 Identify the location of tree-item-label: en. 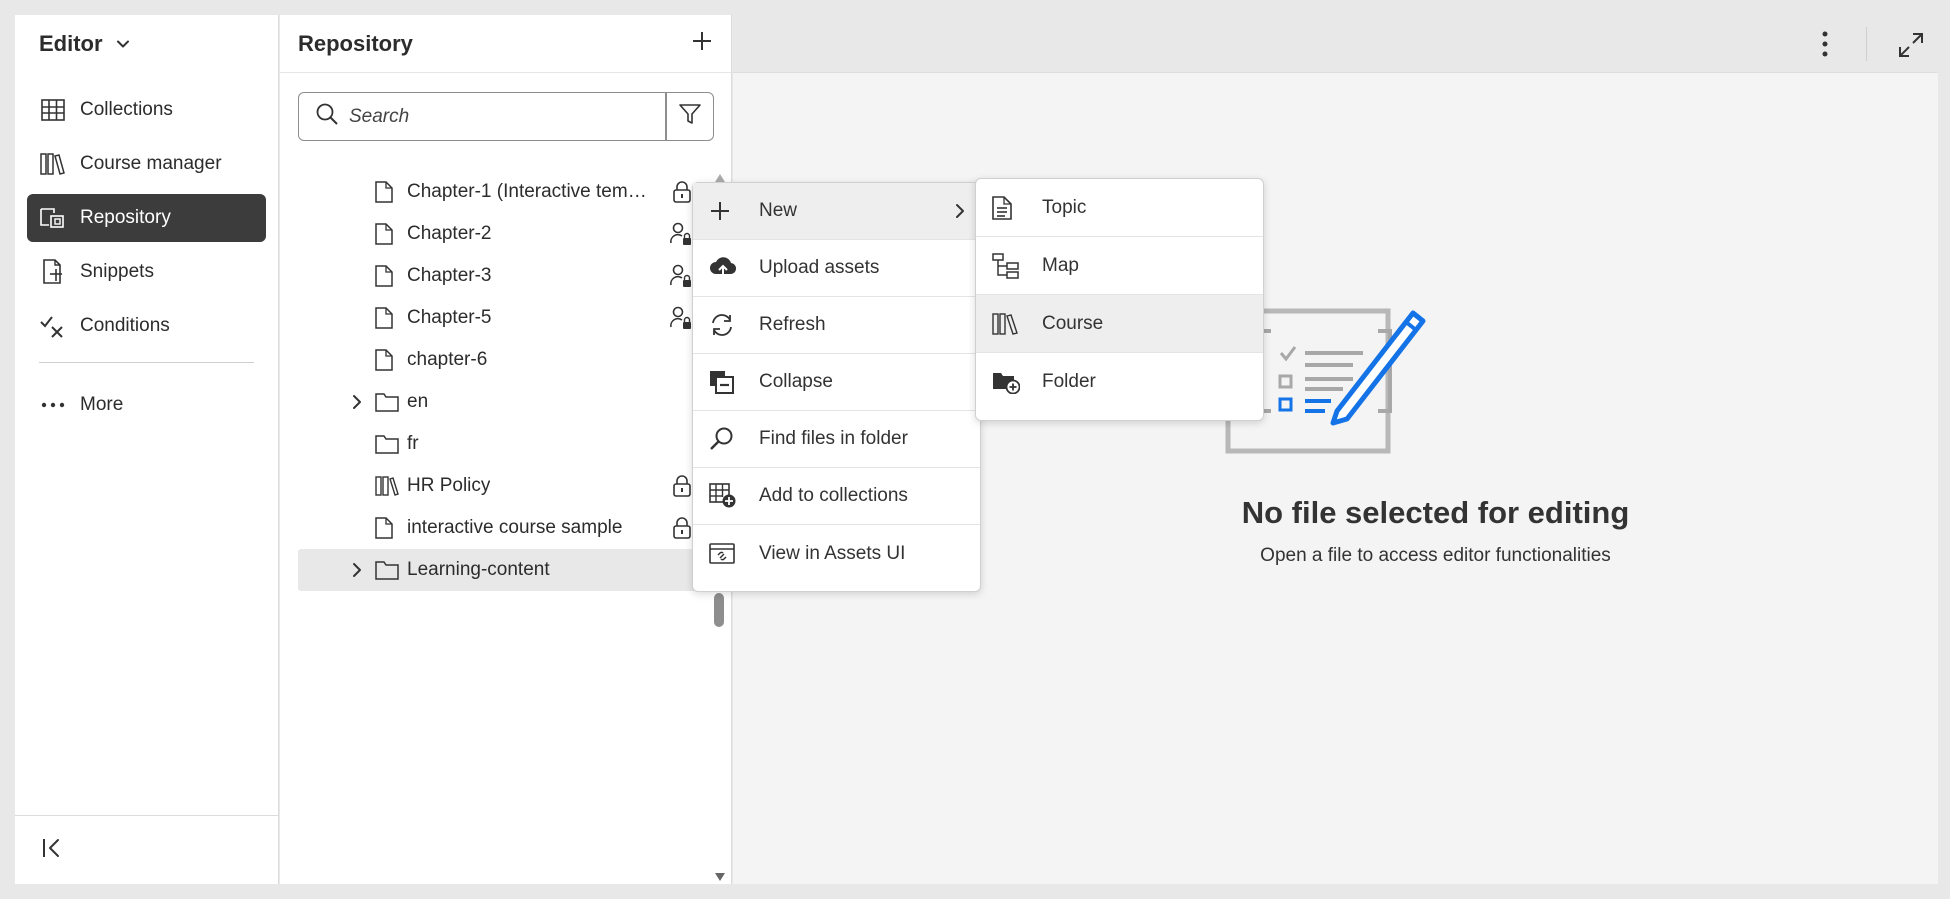
(418, 401).